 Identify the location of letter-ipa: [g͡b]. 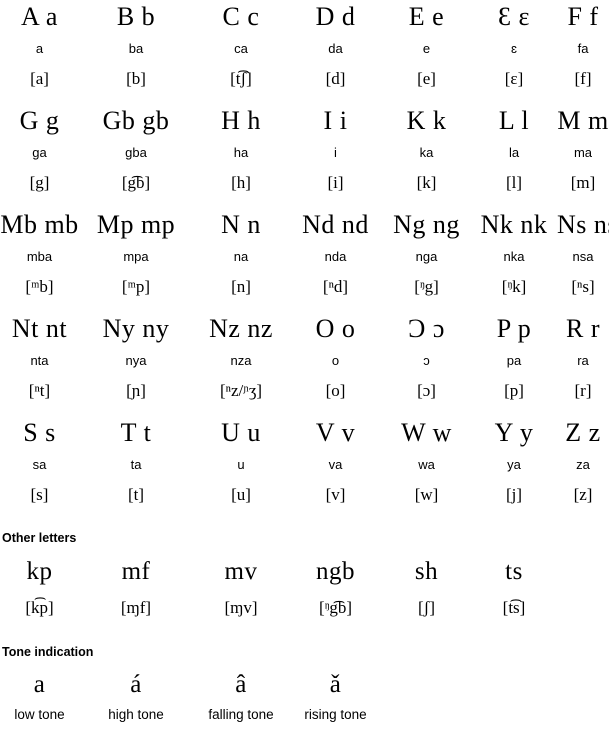
(136, 182).